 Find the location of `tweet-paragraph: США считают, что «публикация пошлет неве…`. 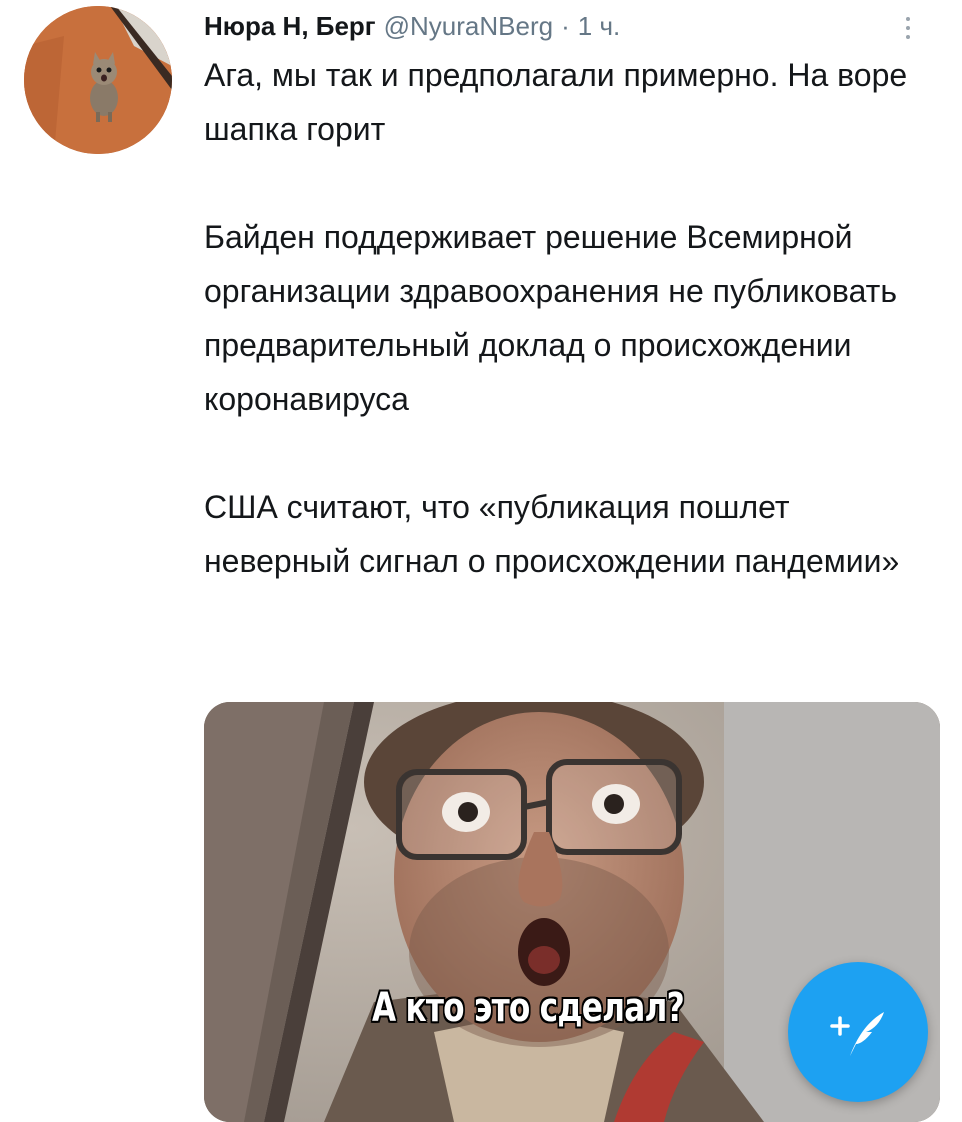

tweet-paragraph: США считают, что «публикация пошлет неве… is located at coordinates (552, 534).